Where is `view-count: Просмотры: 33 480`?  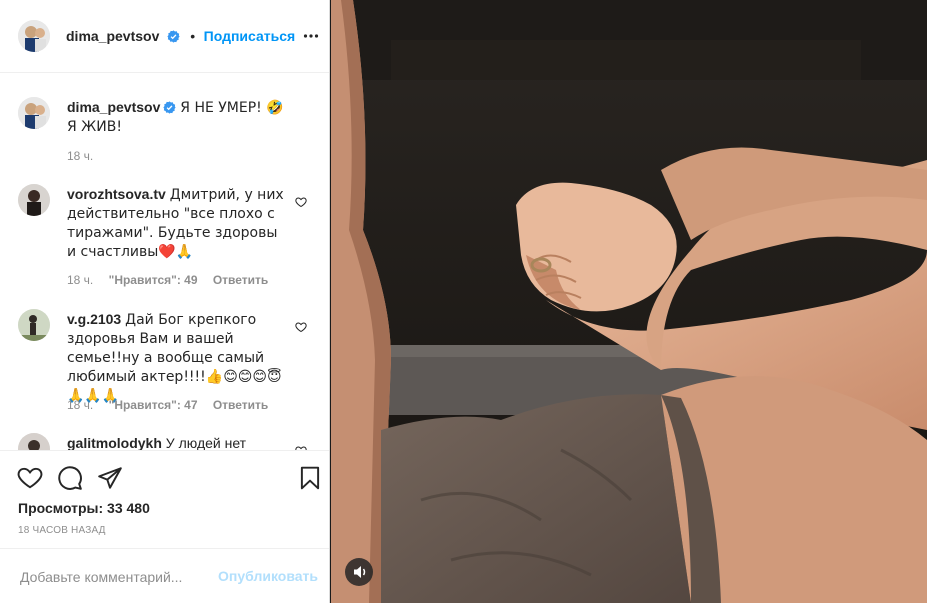 view-count: Просмотры: 33 480 is located at coordinates (84, 508).